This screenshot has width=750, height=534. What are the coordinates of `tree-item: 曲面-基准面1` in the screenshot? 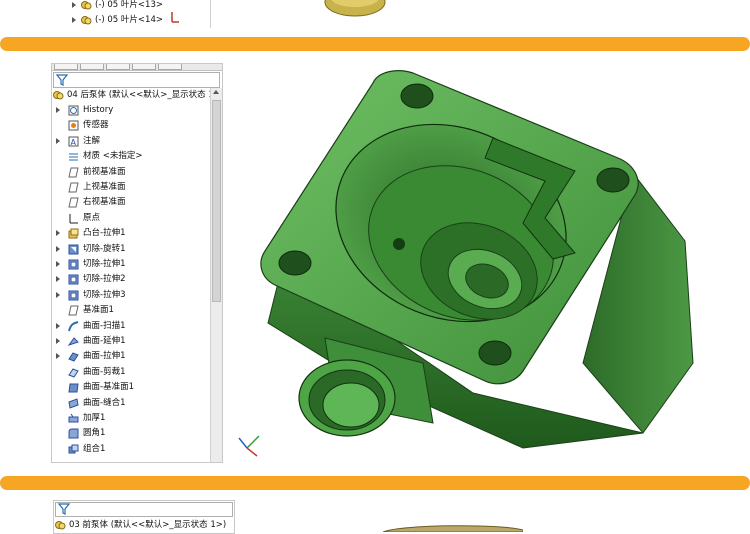 It's located at (131, 387).